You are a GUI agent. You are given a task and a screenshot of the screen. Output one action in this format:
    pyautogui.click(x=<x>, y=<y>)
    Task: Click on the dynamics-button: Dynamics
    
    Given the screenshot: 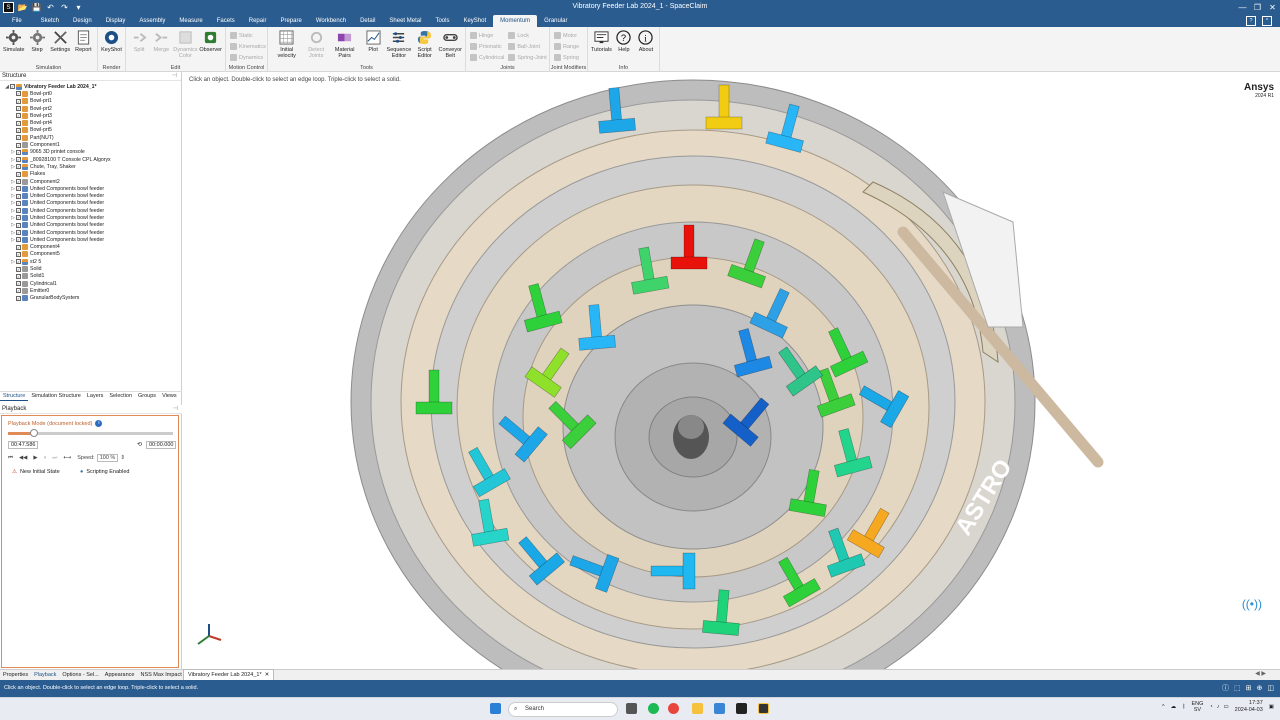 What is the action you would take?
    pyautogui.click(x=248, y=57)
    